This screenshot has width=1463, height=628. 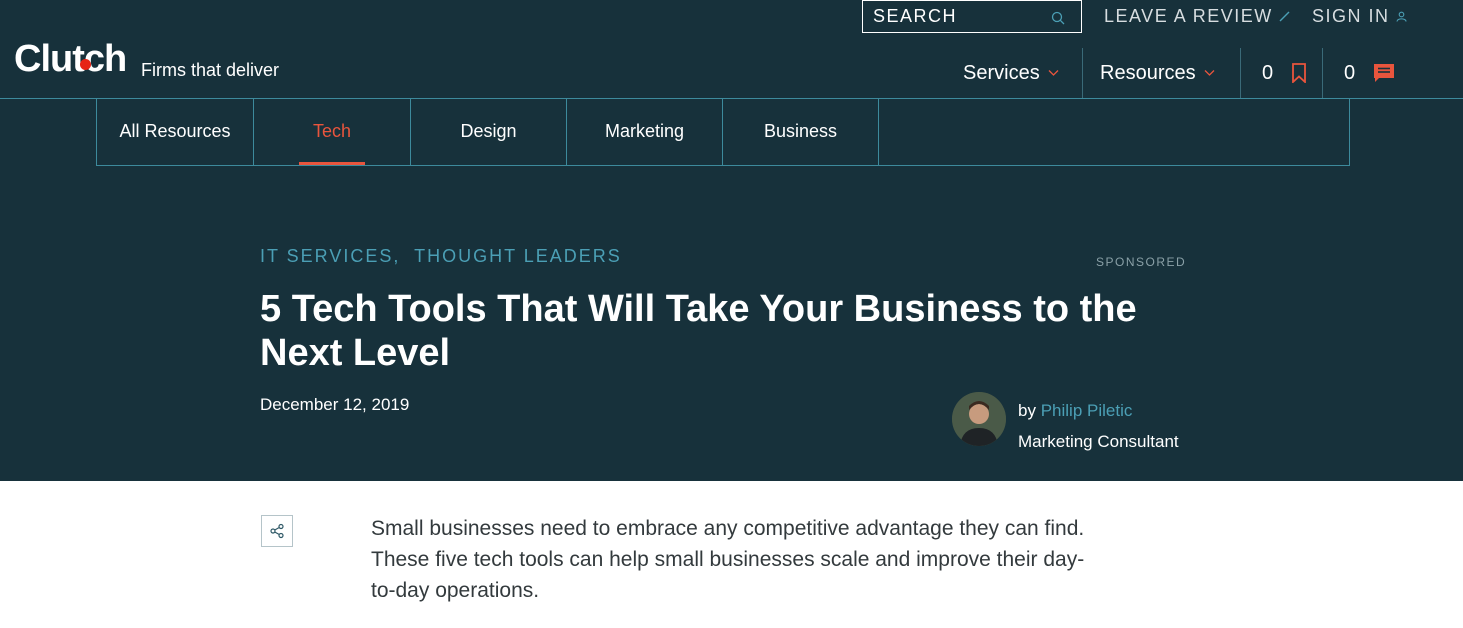 I want to click on category-it-services: IT SERVICES,, so click(x=330, y=256).